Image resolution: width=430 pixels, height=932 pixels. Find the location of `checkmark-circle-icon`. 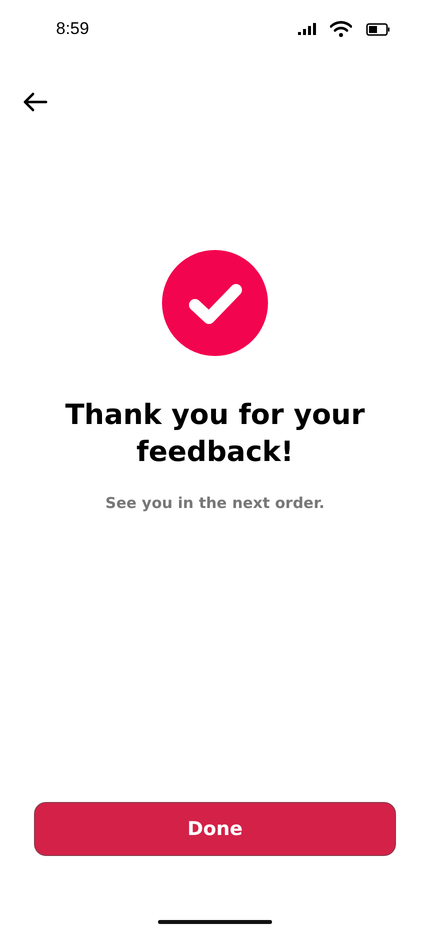

checkmark-circle-icon is located at coordinates (215, 303).